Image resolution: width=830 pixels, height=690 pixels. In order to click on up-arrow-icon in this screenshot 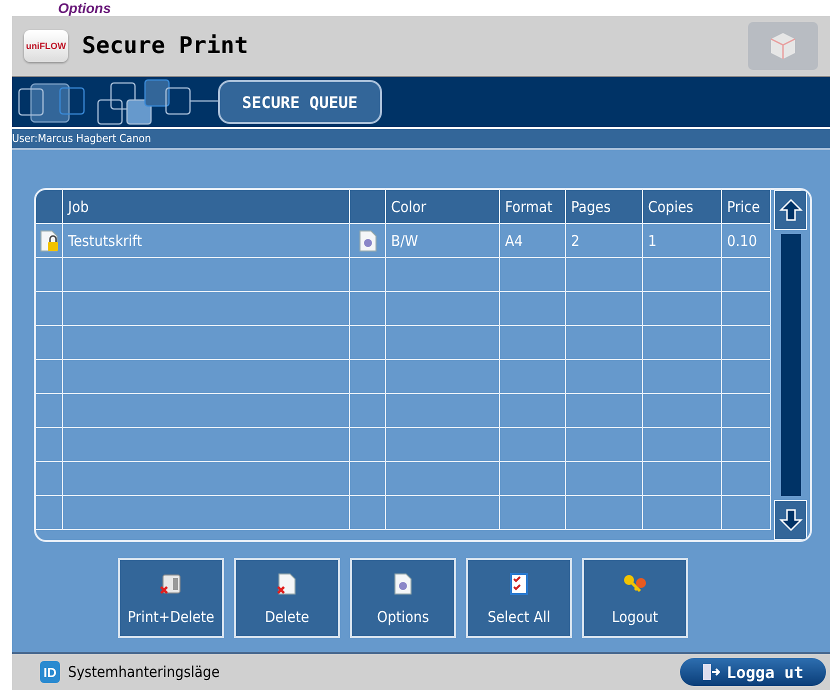, I will do `click(790, 210)`.